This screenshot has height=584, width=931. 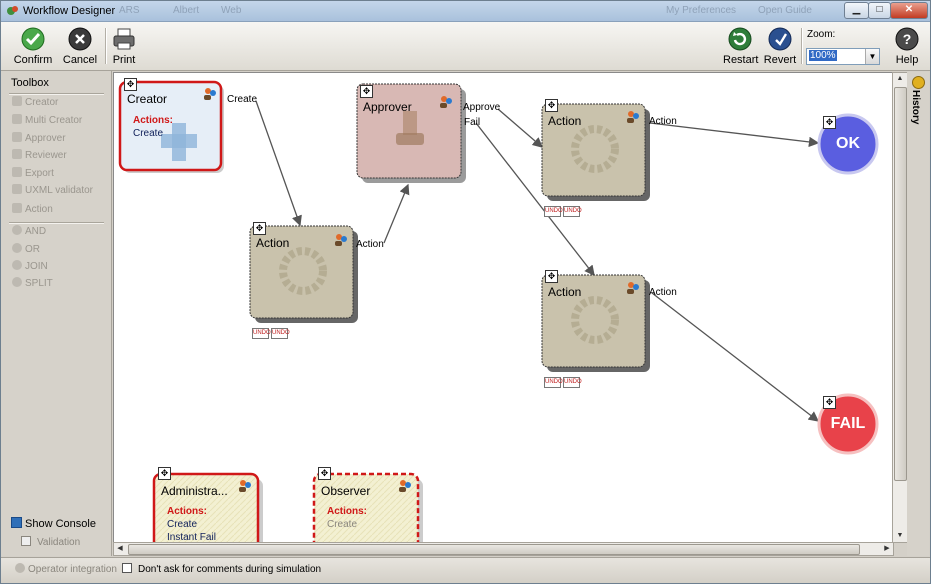 I want to click on help-icon: ?, so click(x=907, y=39).